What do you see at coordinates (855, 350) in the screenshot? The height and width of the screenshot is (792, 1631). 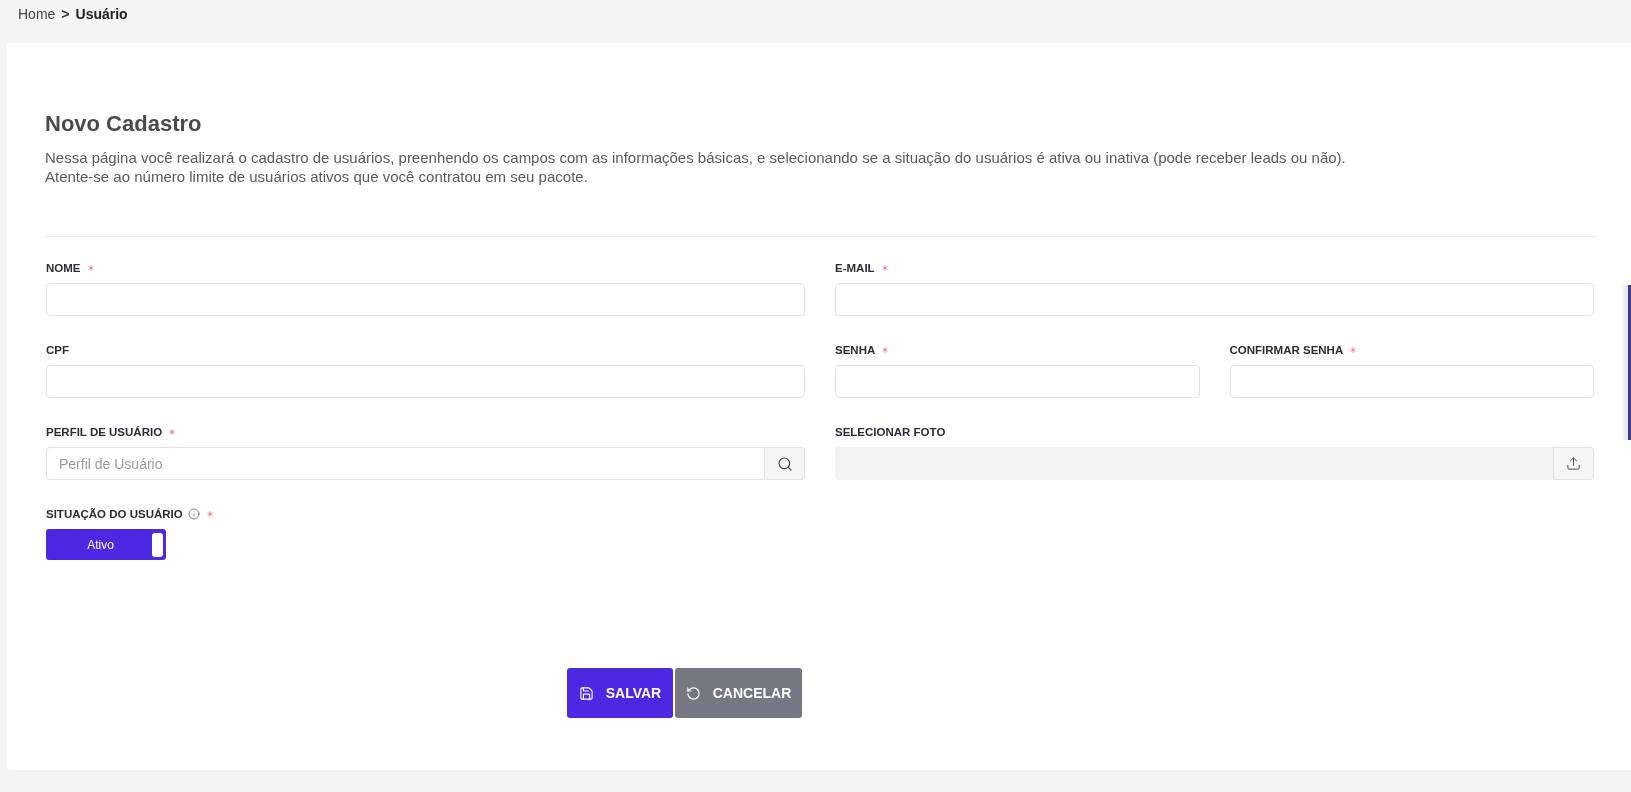 I see `field-label: SENHA` at bounding box center [855, 350].